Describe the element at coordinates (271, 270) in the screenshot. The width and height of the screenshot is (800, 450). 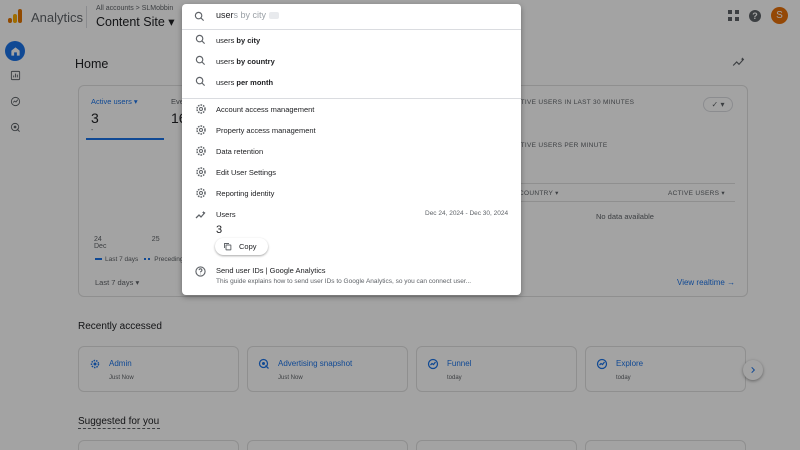
I see `help-article-title: Send user IDs | Google Analytics` at that location.